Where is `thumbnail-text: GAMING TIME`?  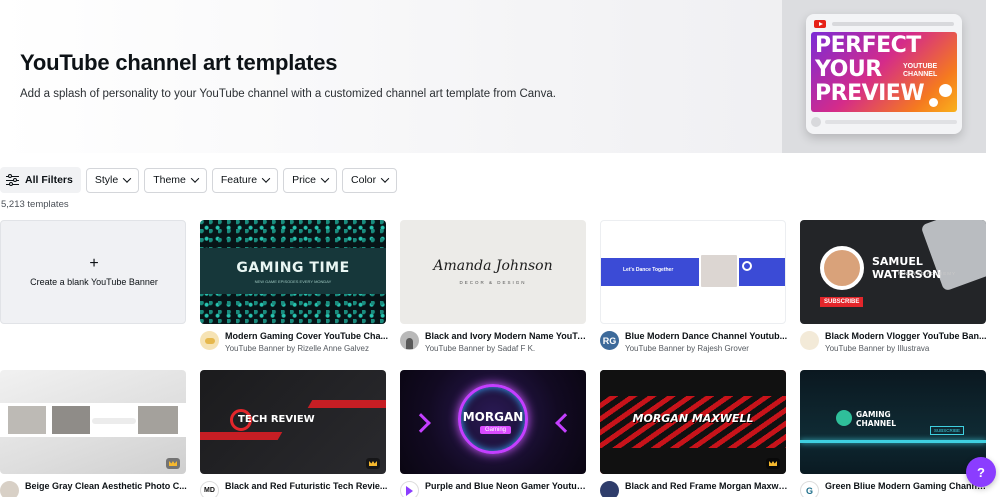
thumbnail-text: GAMING TIME is located at coordinates (293, 268).